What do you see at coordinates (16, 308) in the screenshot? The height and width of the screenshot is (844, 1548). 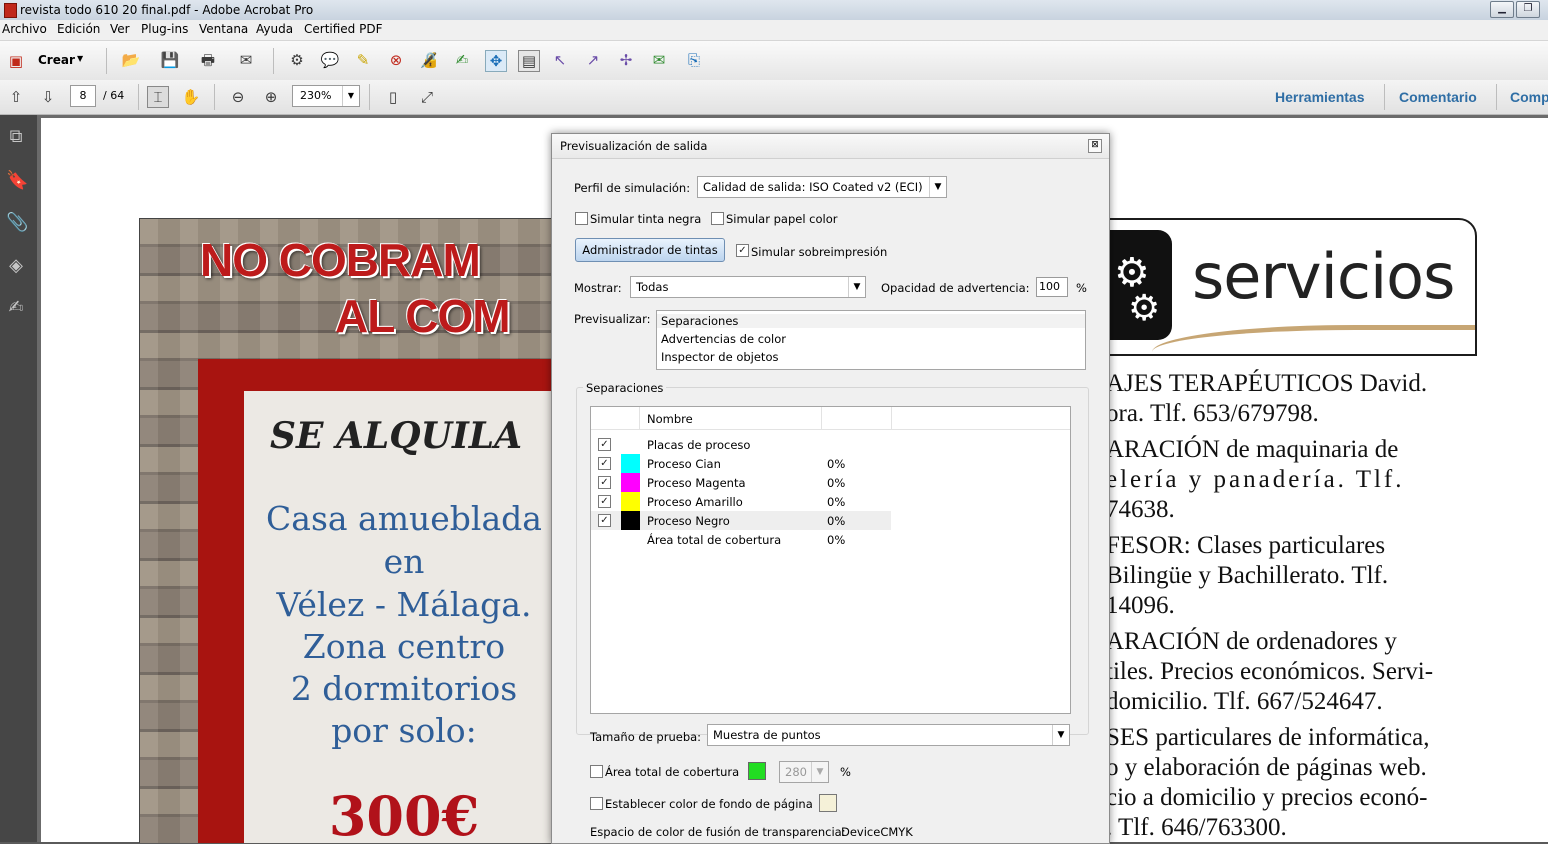 I see `signature-icon: ✍` at bounding box center [16, 308].